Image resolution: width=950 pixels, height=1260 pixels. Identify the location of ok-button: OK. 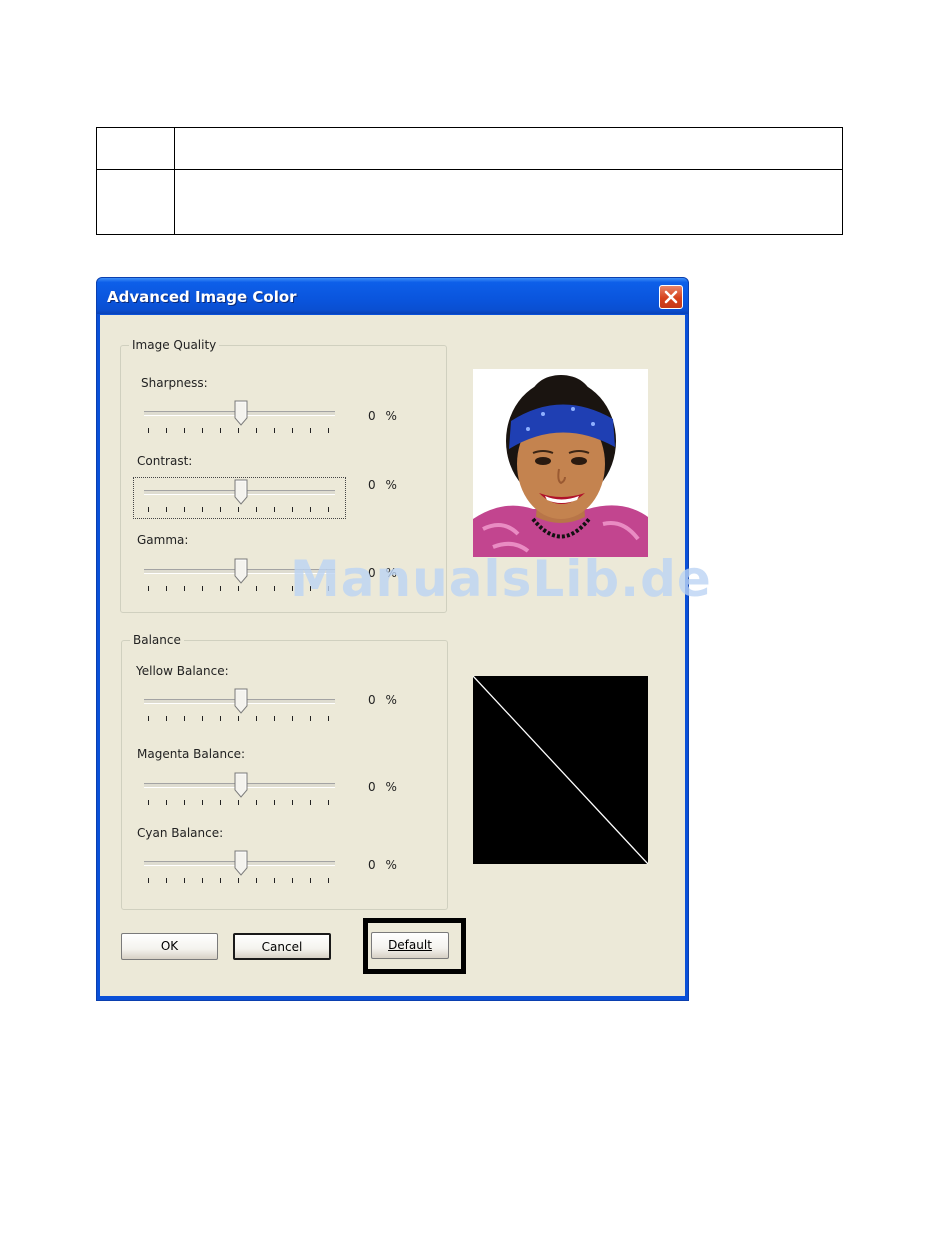
(169, 946).